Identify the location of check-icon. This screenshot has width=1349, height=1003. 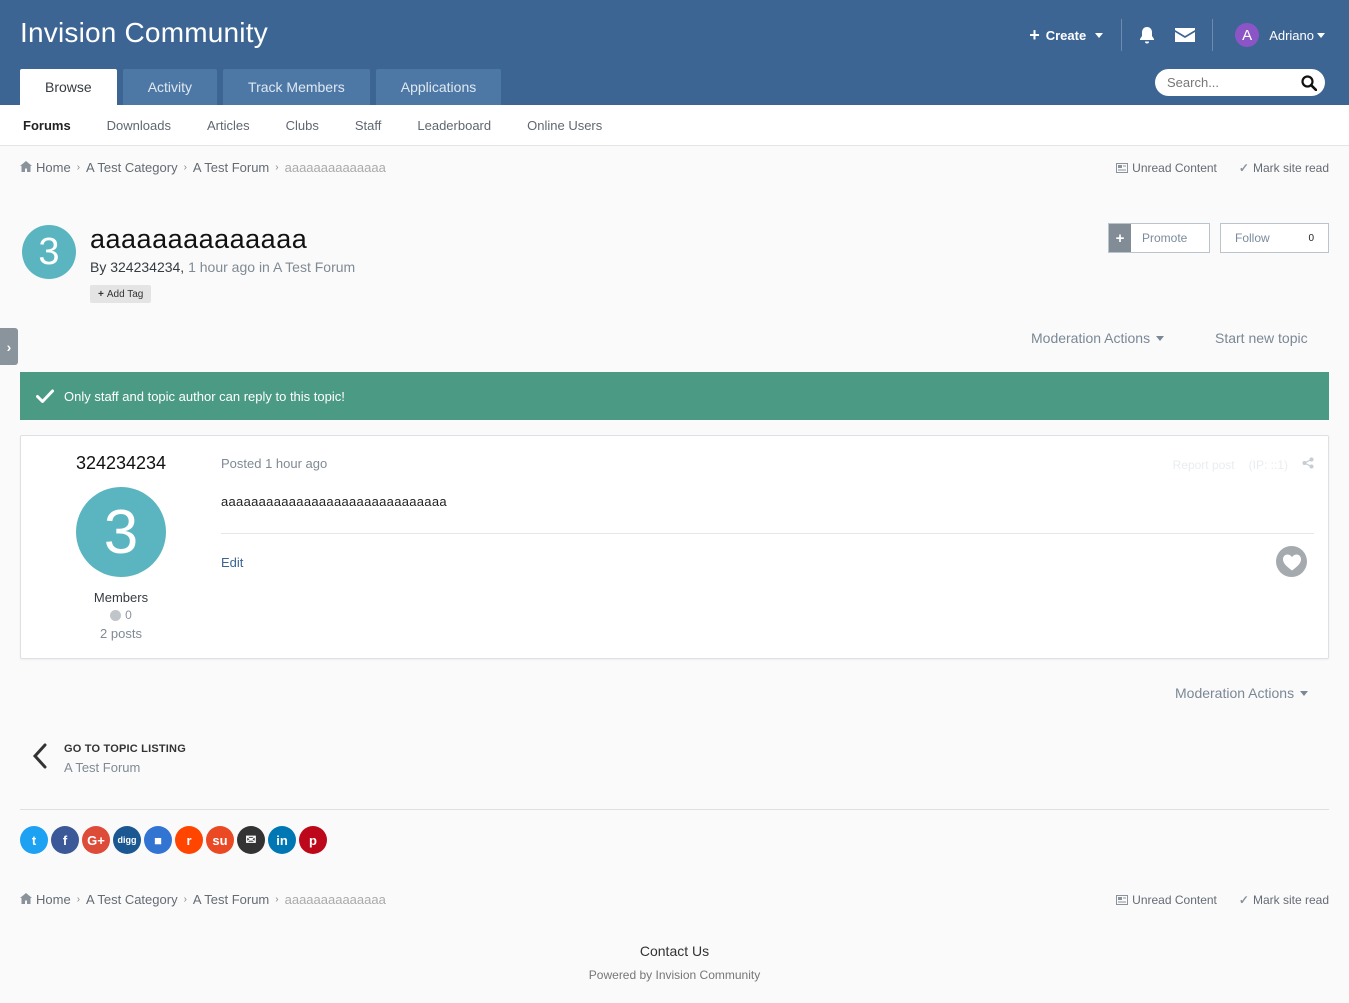
(45, 396).